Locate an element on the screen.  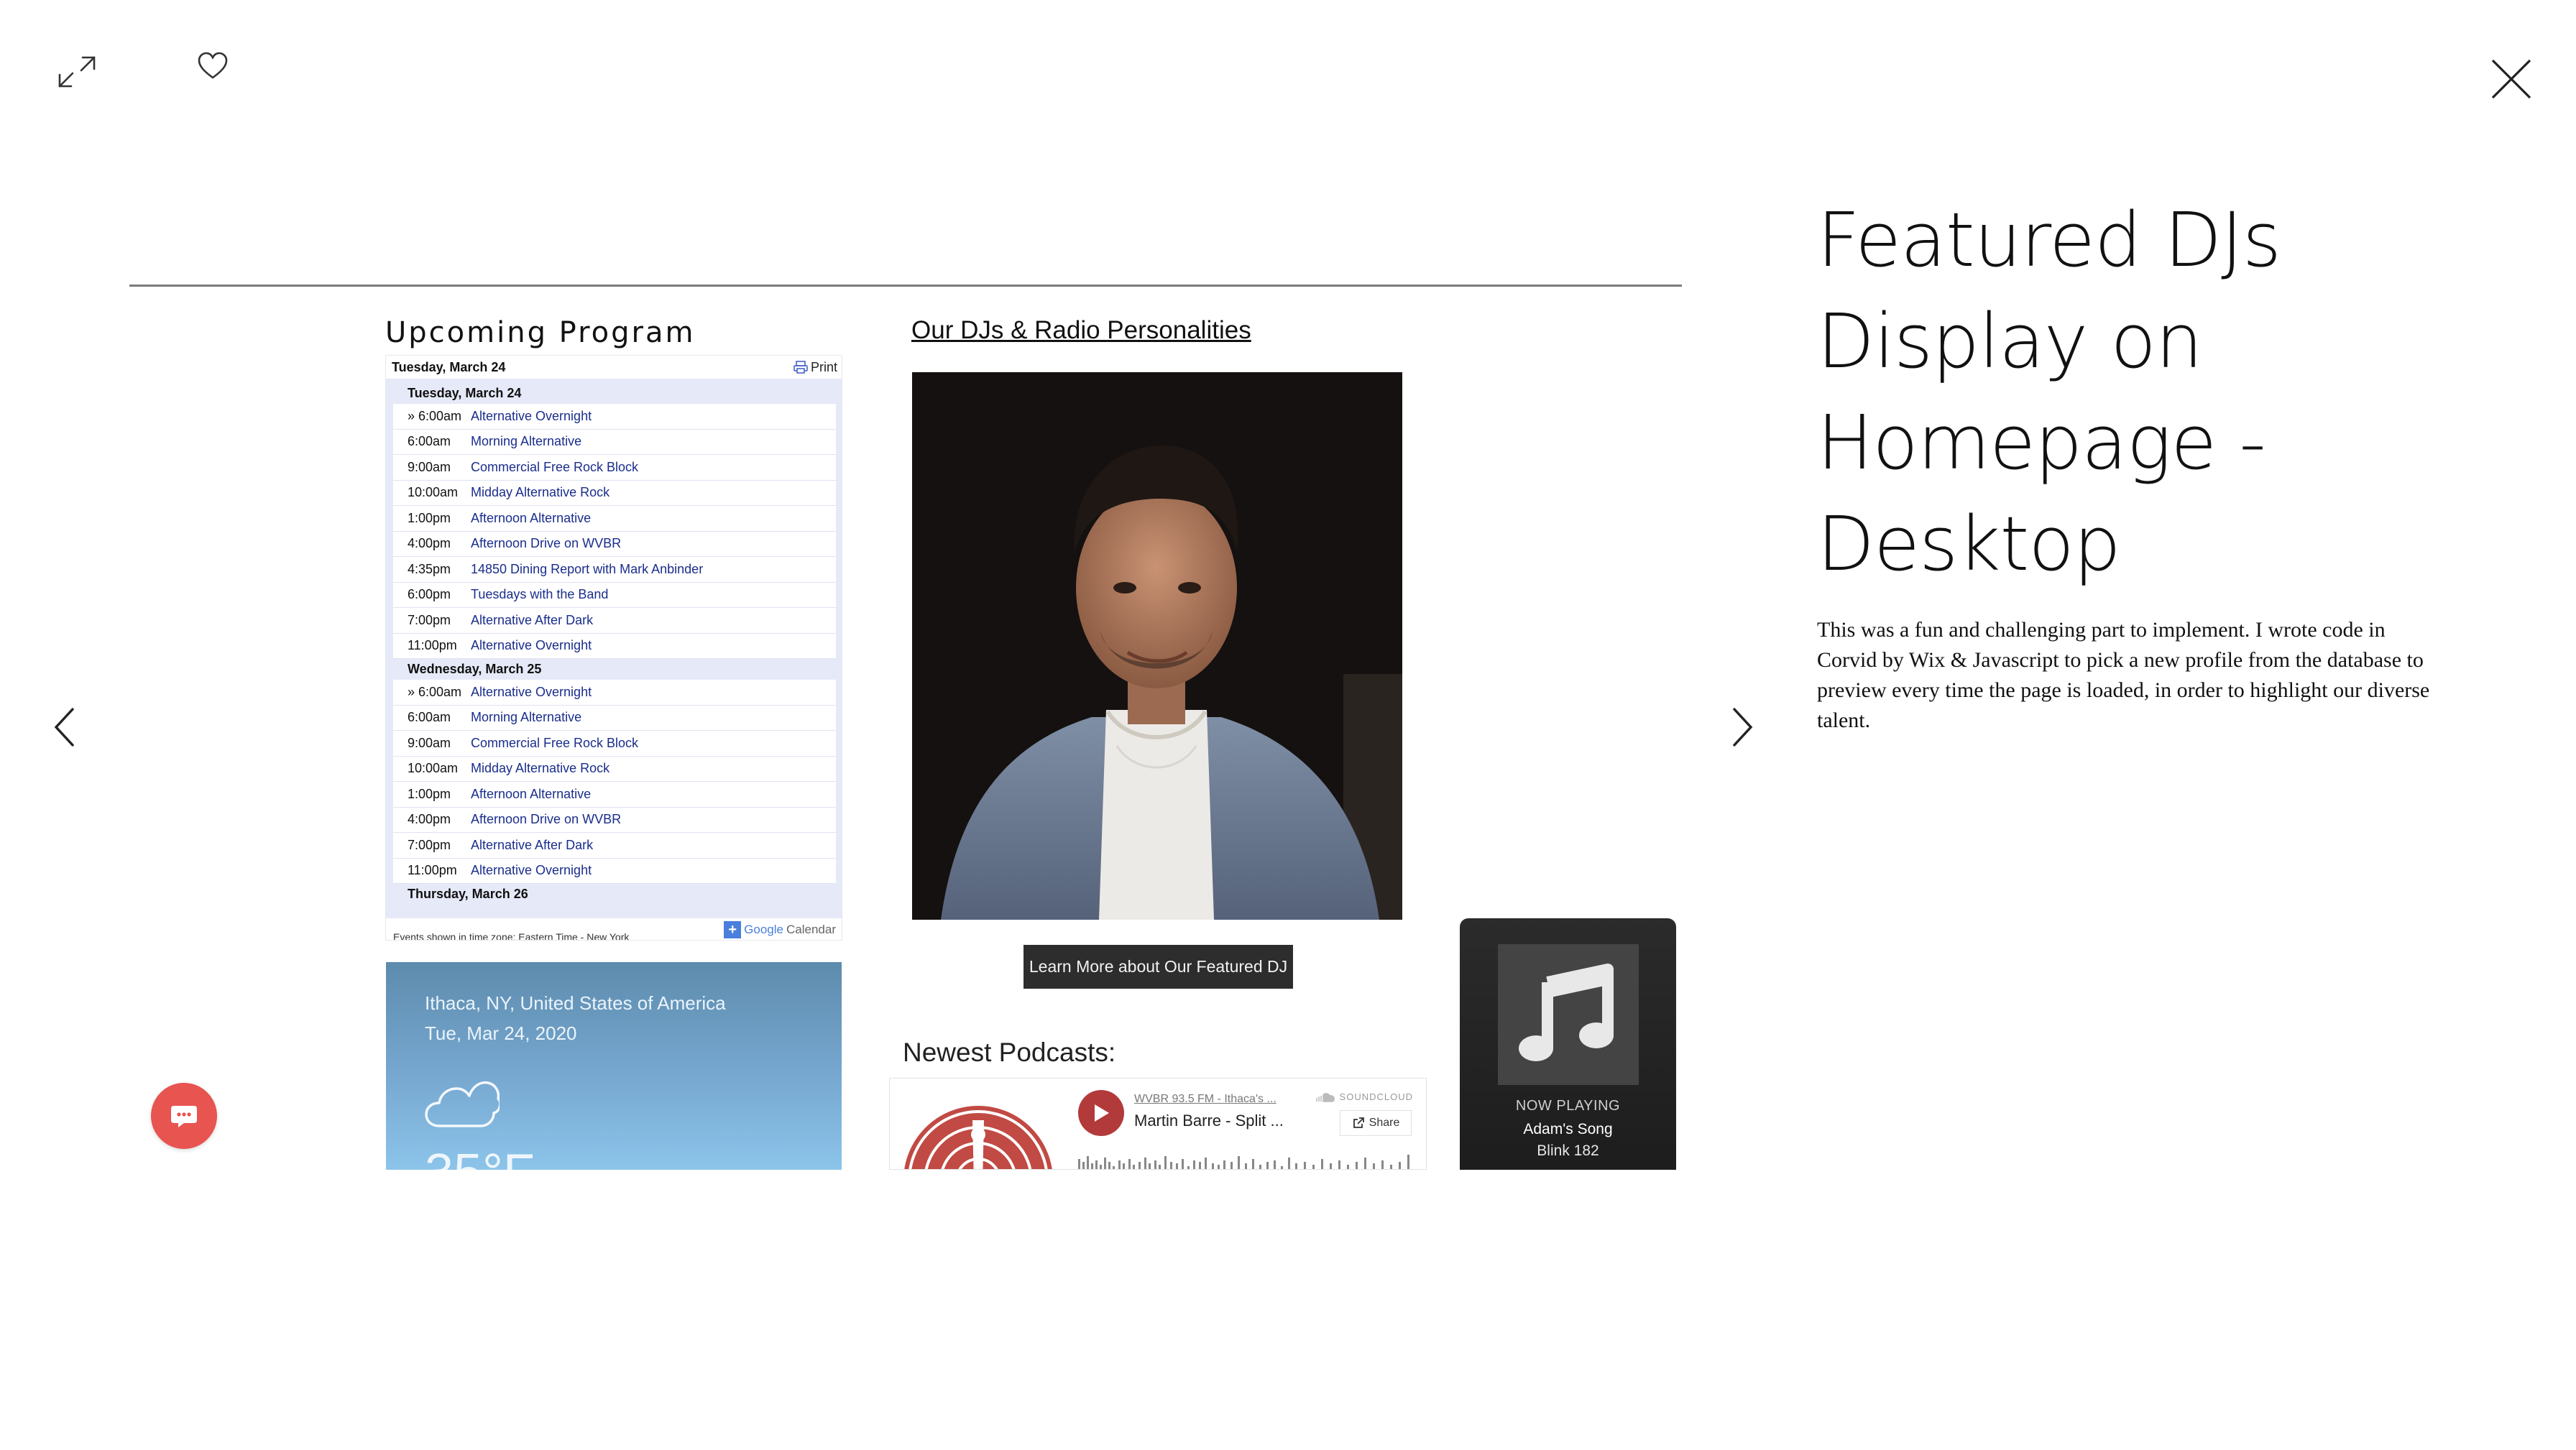
print-link: Print is located at coordinates (815, 367).